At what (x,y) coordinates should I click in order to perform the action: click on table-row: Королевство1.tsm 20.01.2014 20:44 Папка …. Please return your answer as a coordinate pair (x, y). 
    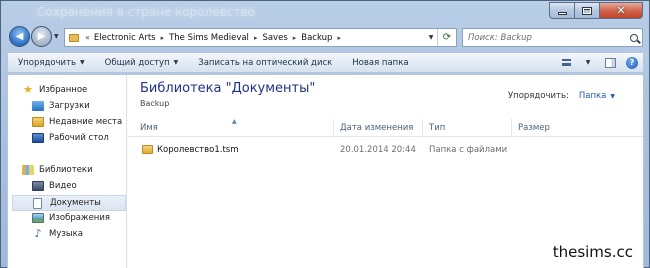
    Looking at the image, I should click on (385, 149).